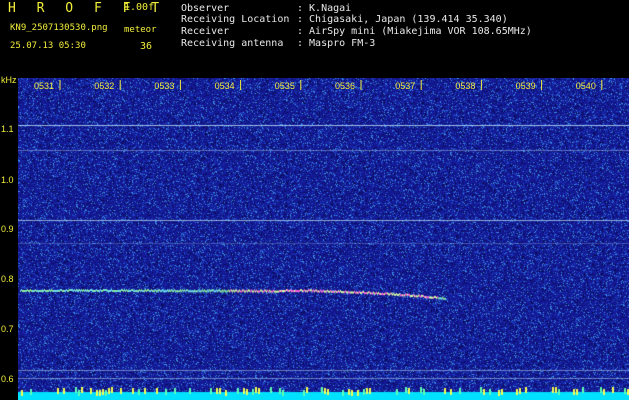 Image resolution: width=629 pixels, height=400 pixels. I want to click on x-tick-label: 0533, so click(164, 86).